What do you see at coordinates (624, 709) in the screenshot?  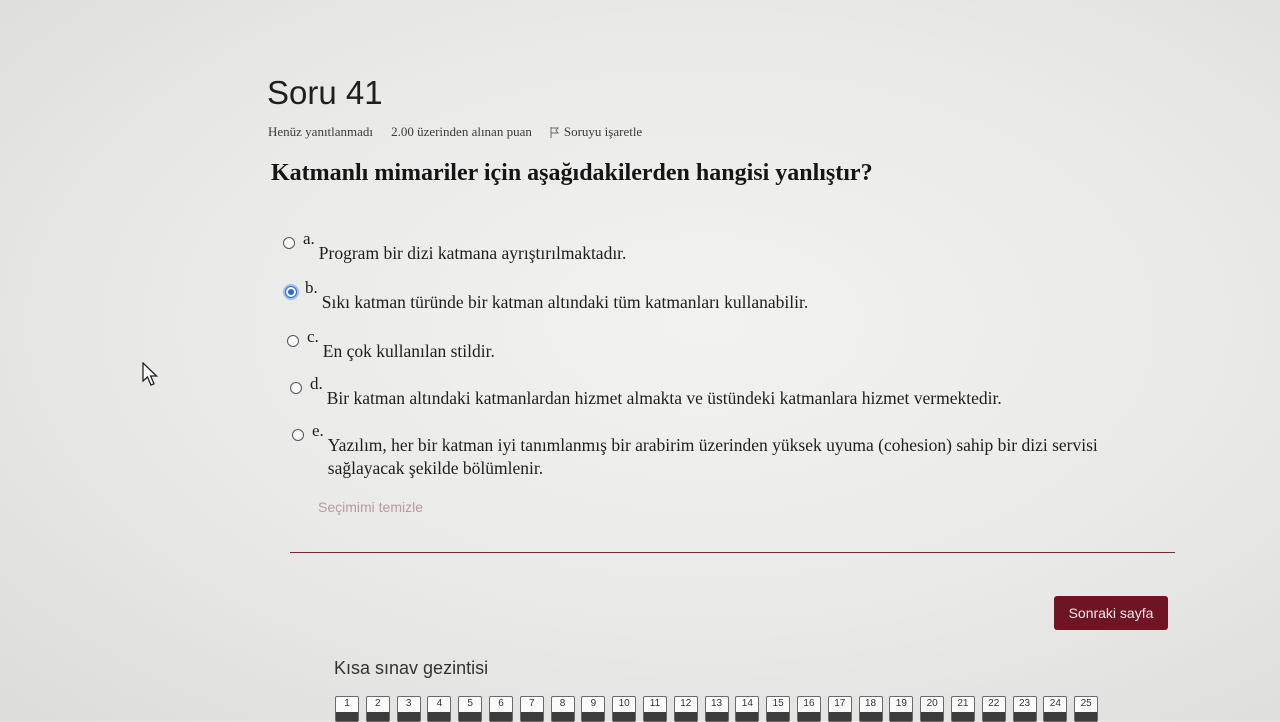 I see `quiz-nav-button: 10` at bounding box center [624, 709].